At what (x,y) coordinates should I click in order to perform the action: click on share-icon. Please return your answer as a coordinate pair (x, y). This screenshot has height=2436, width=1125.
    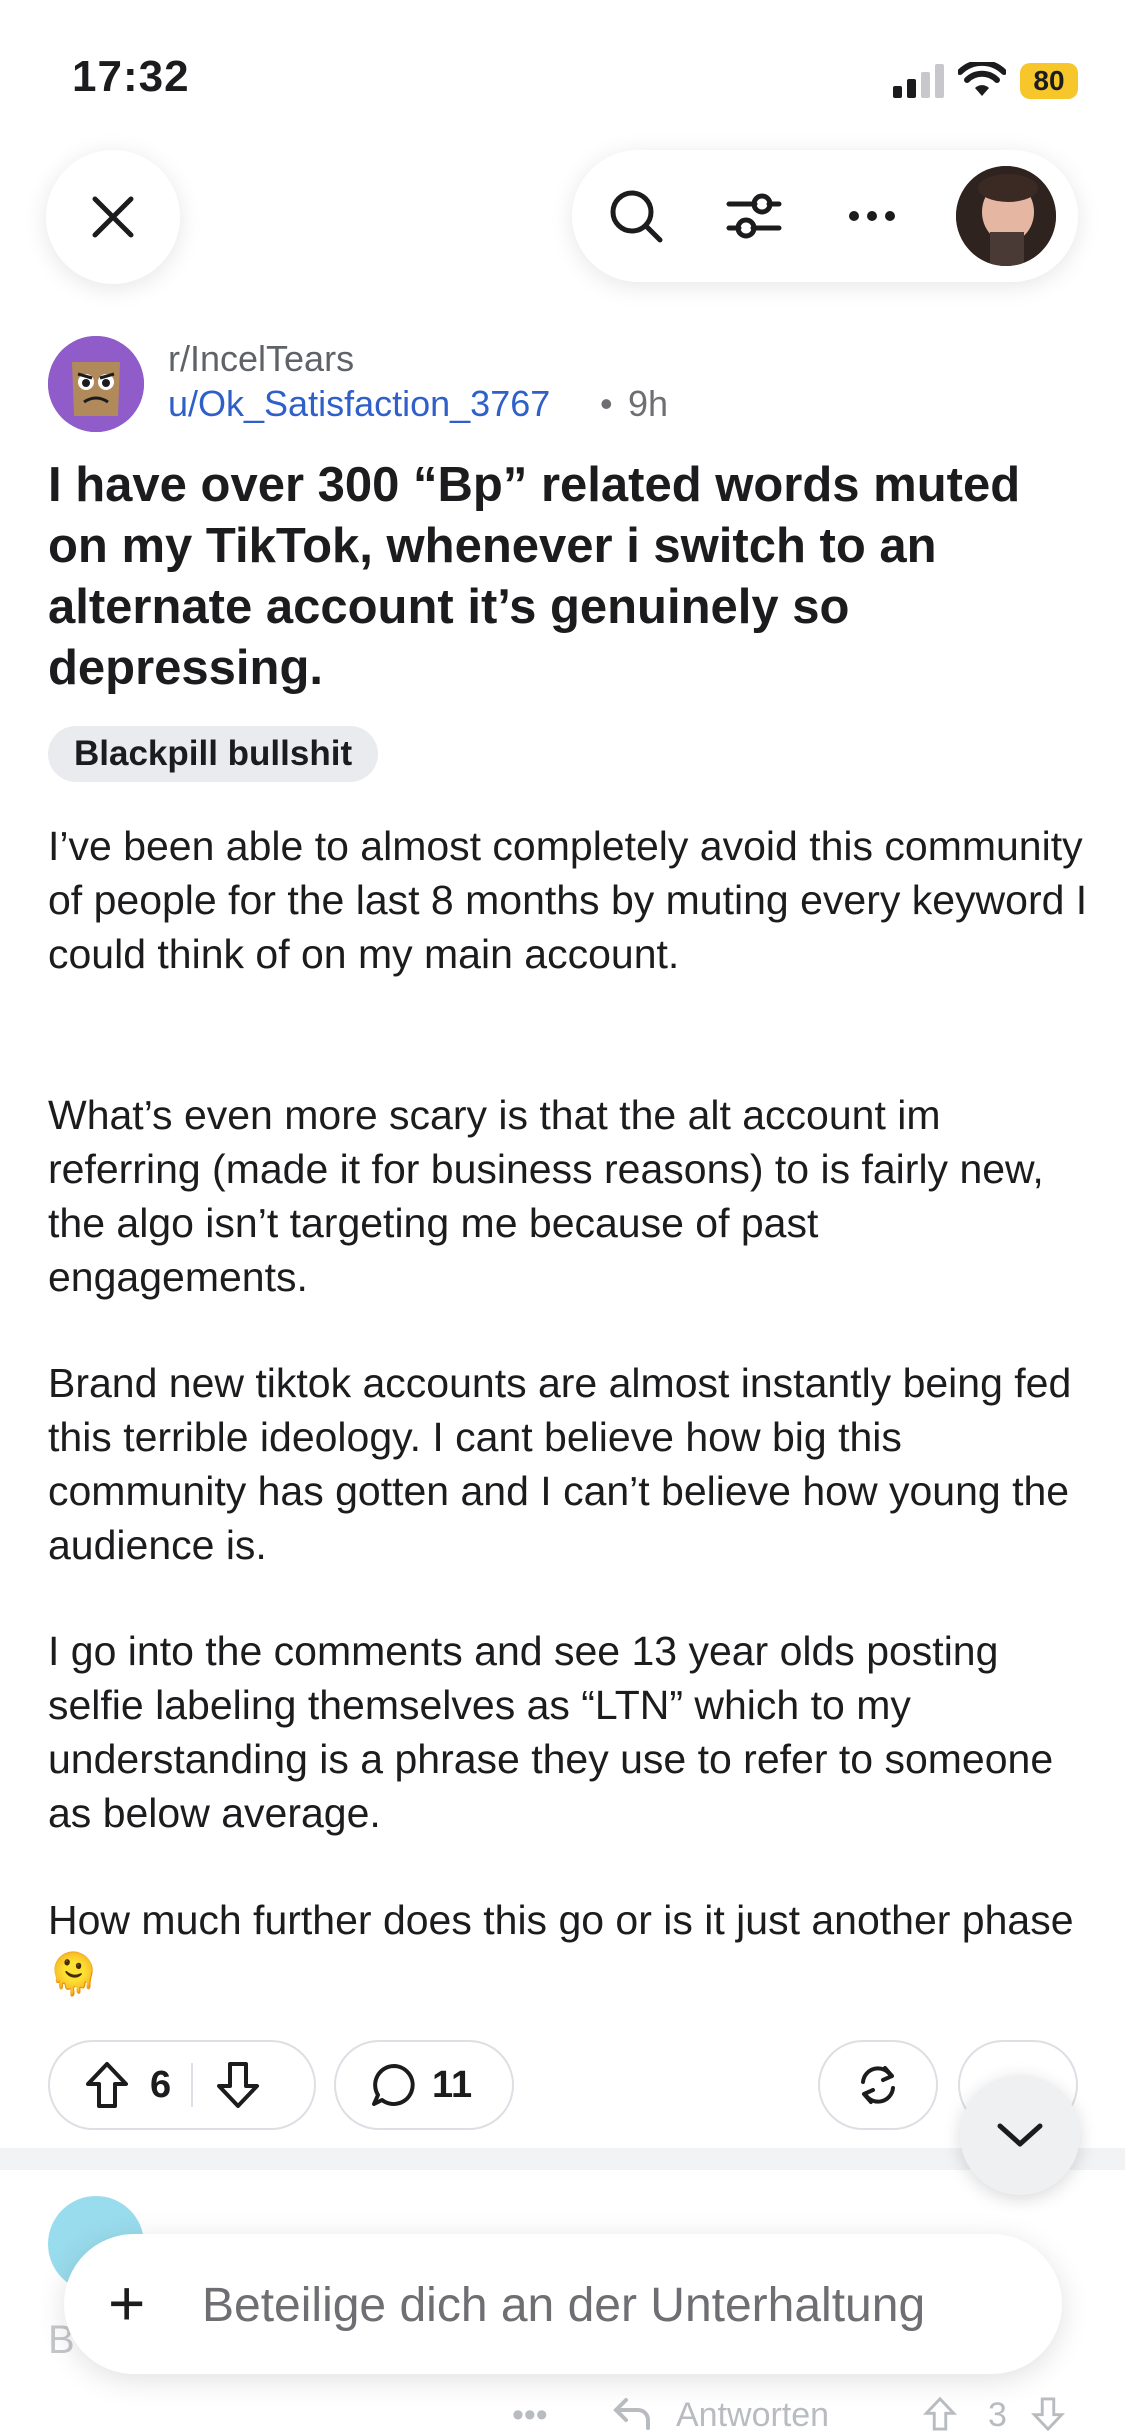
    Looking at the image, I should click on (878, 2085).